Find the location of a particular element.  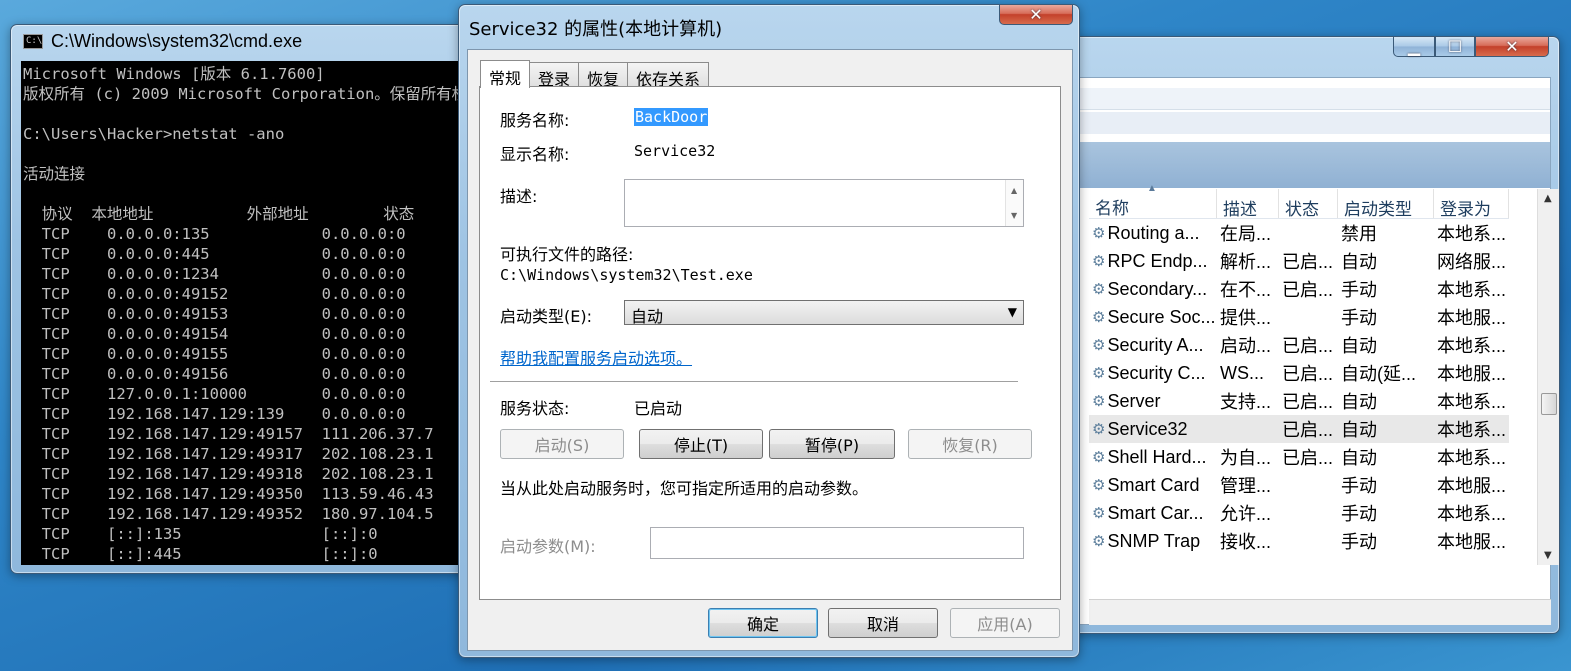

pause-button: 暂停(P) is located at coordinates (832, 444).